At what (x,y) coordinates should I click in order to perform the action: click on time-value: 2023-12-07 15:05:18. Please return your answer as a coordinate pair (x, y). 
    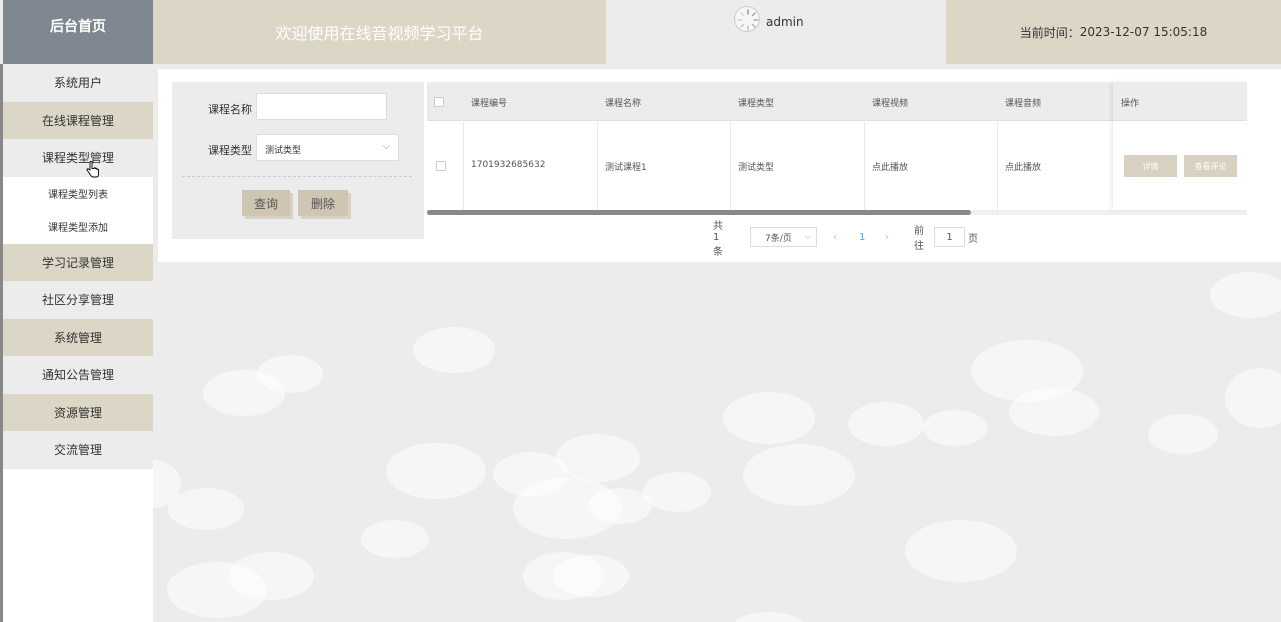
    Looking at the image, I should click on (1143, 32).